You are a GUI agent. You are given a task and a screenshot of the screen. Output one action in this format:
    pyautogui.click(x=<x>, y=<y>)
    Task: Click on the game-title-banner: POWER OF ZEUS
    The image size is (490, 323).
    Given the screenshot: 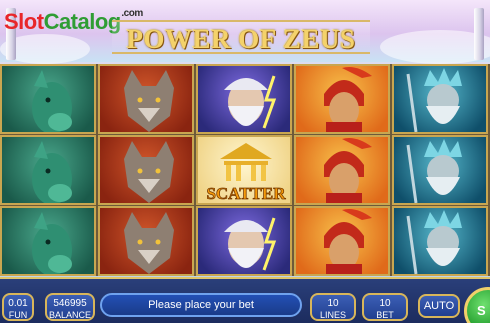 What is the action you would take?
    pyautogui.click(x=241, y=37)
    